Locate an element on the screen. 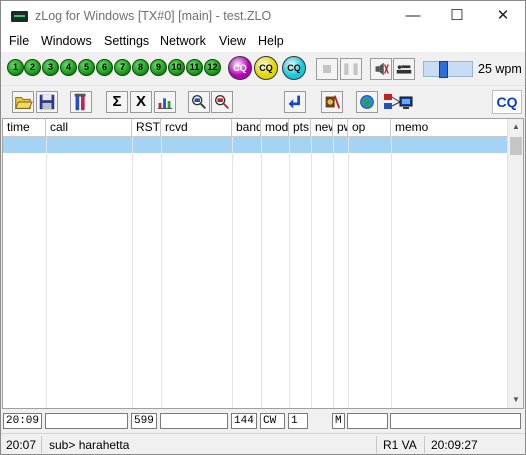 This screenshot has height=455, width=526. menu-windows: Windows is located at coordinates (66, 41).